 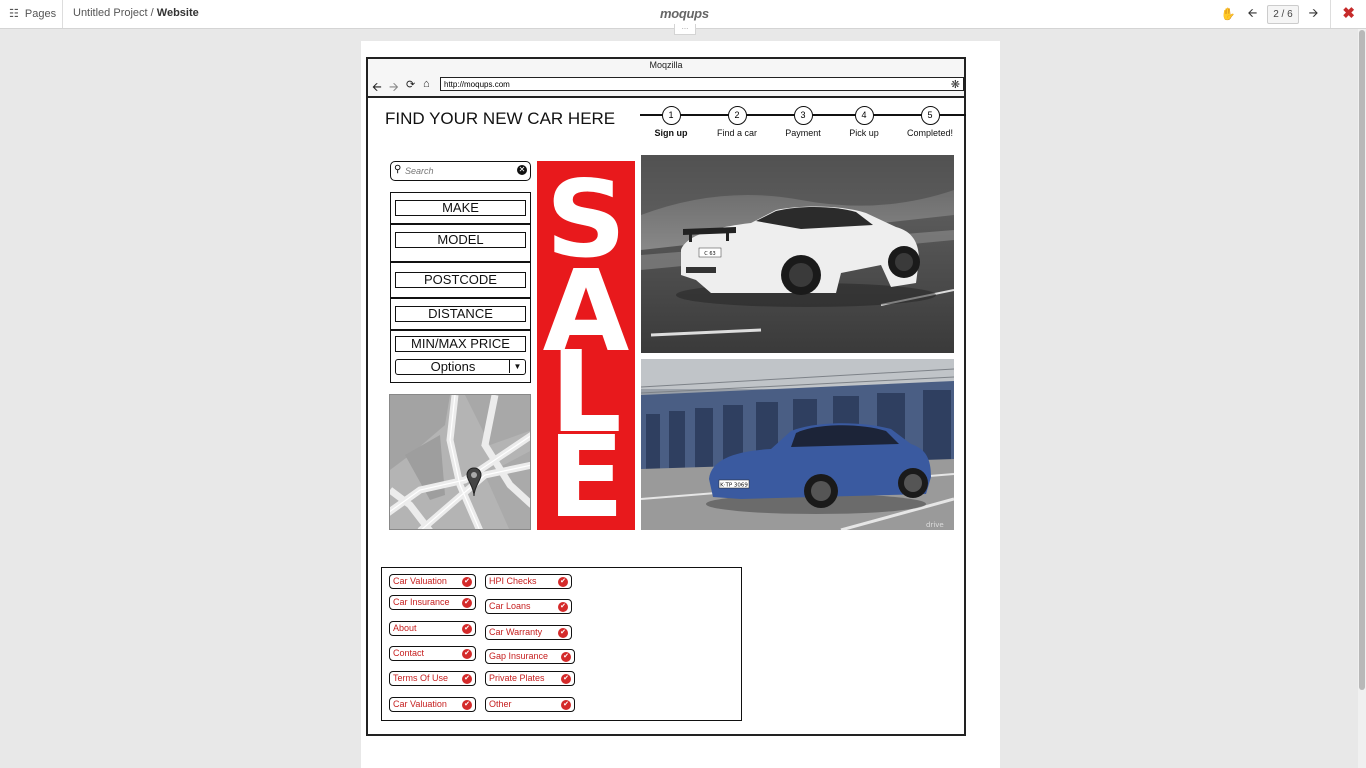 What do you see at coordinates (666, 67) in the screenshot?
I see `browser-title: Moqzilla` at bounding box center [666, 67].